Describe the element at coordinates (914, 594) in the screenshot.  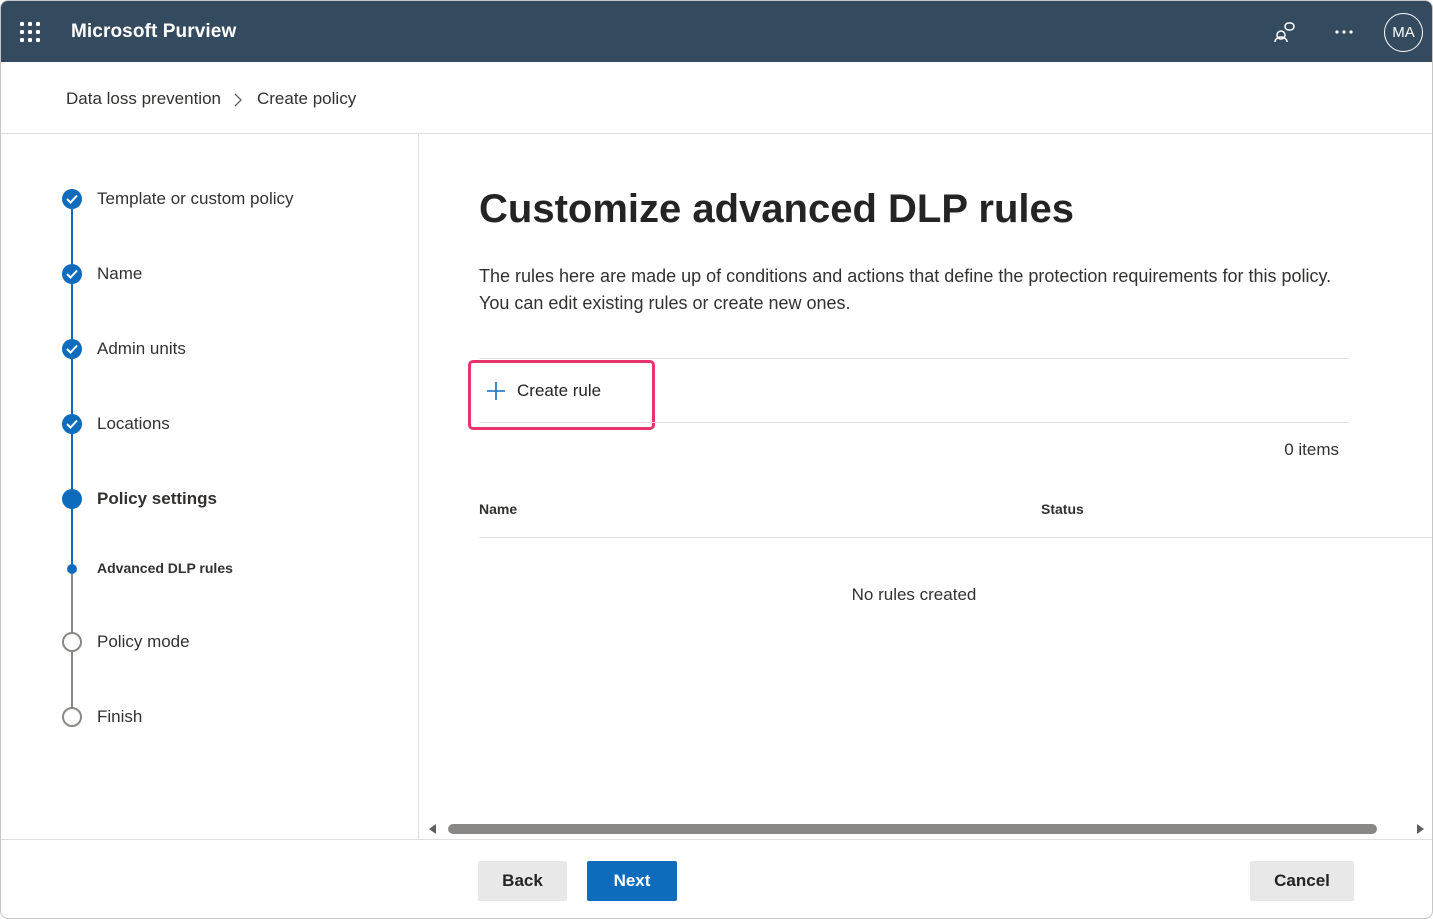
I see `empty-state-message: No rules created` at that location.